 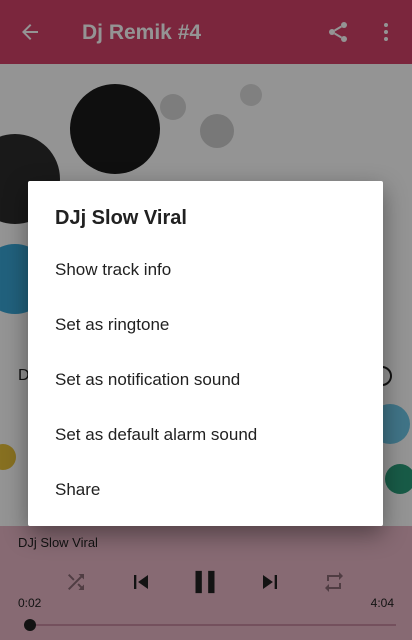 I want to click on menu-item-show-track-info: Show track info, so click(x=205, y=269).